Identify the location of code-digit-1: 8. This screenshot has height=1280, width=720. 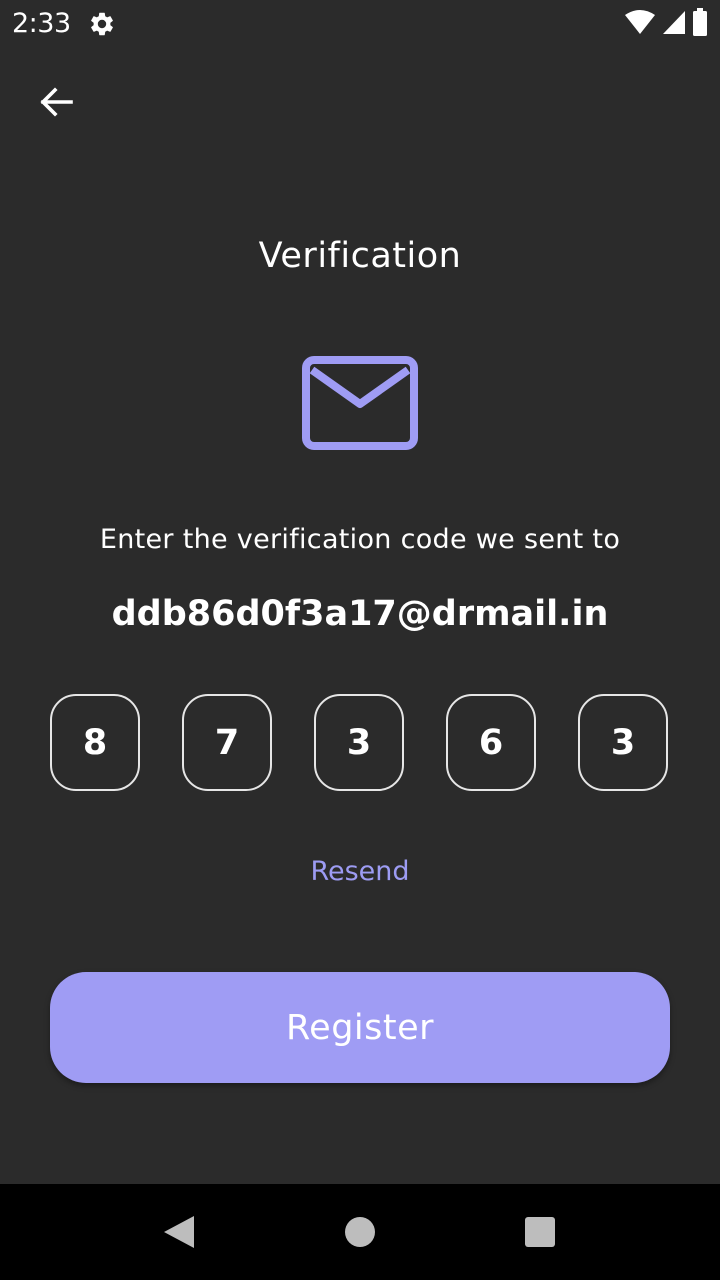
(95, 742).